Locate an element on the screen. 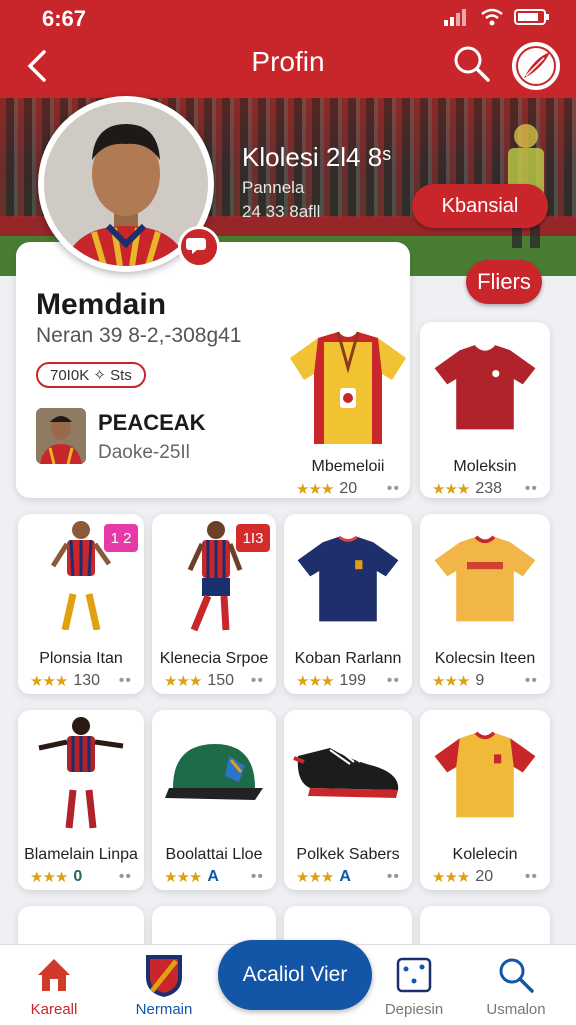  item-card: Boolattai Lloe ★★★ A •• is located at coordinates (214, 800).